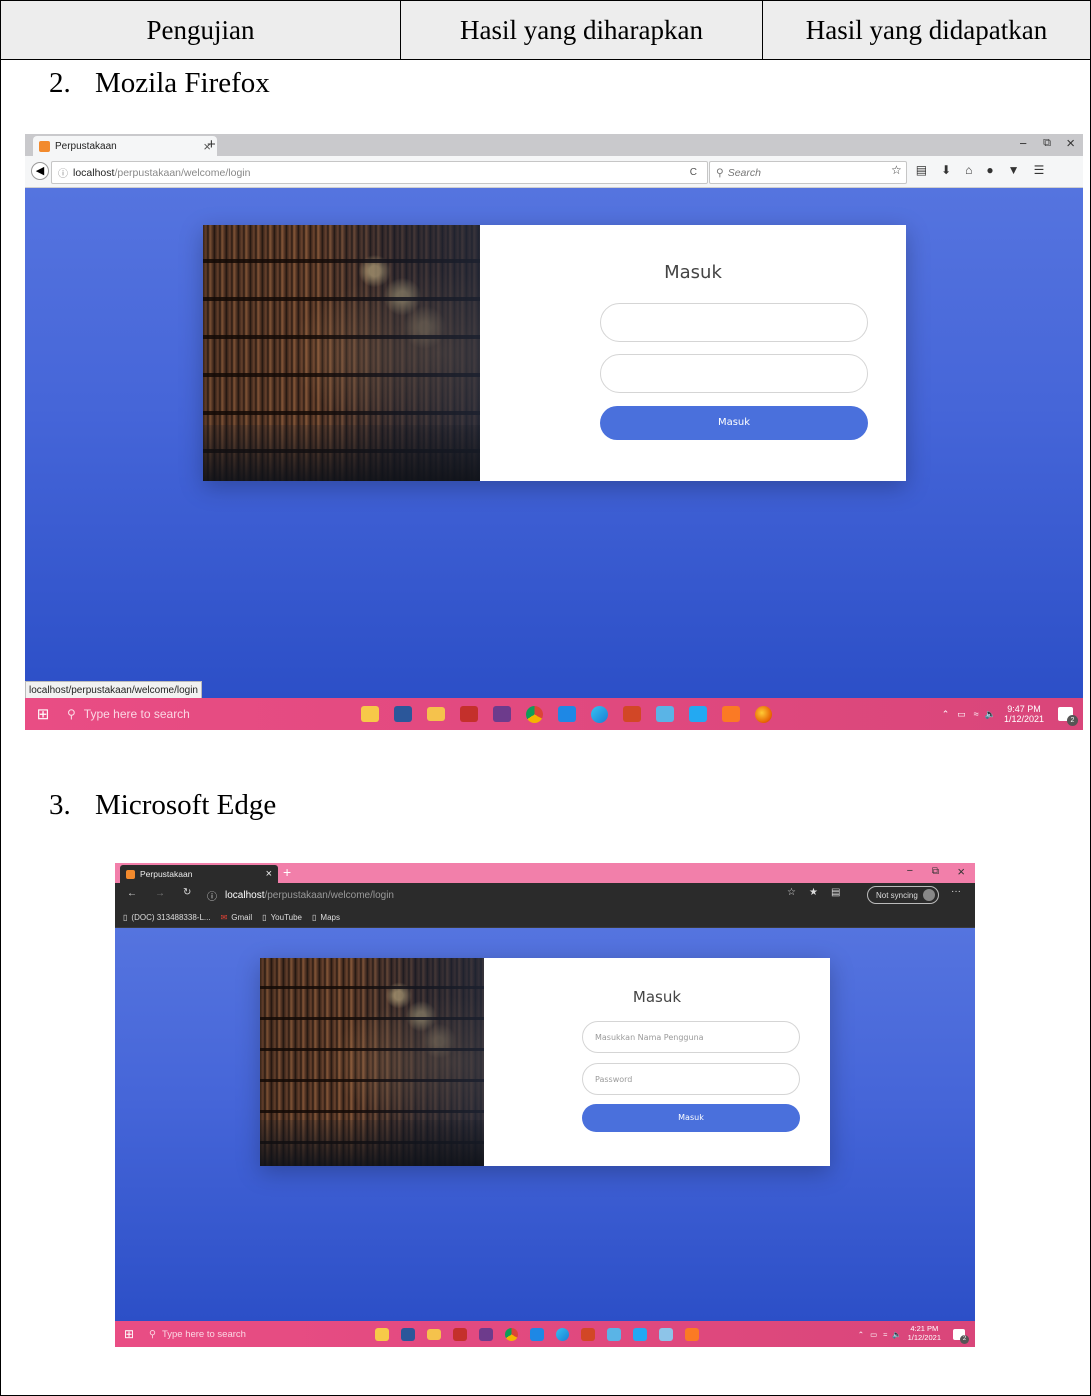 The image size is (1091, 1396). I want to click on home-icon: ⌂, so click(968, 170).